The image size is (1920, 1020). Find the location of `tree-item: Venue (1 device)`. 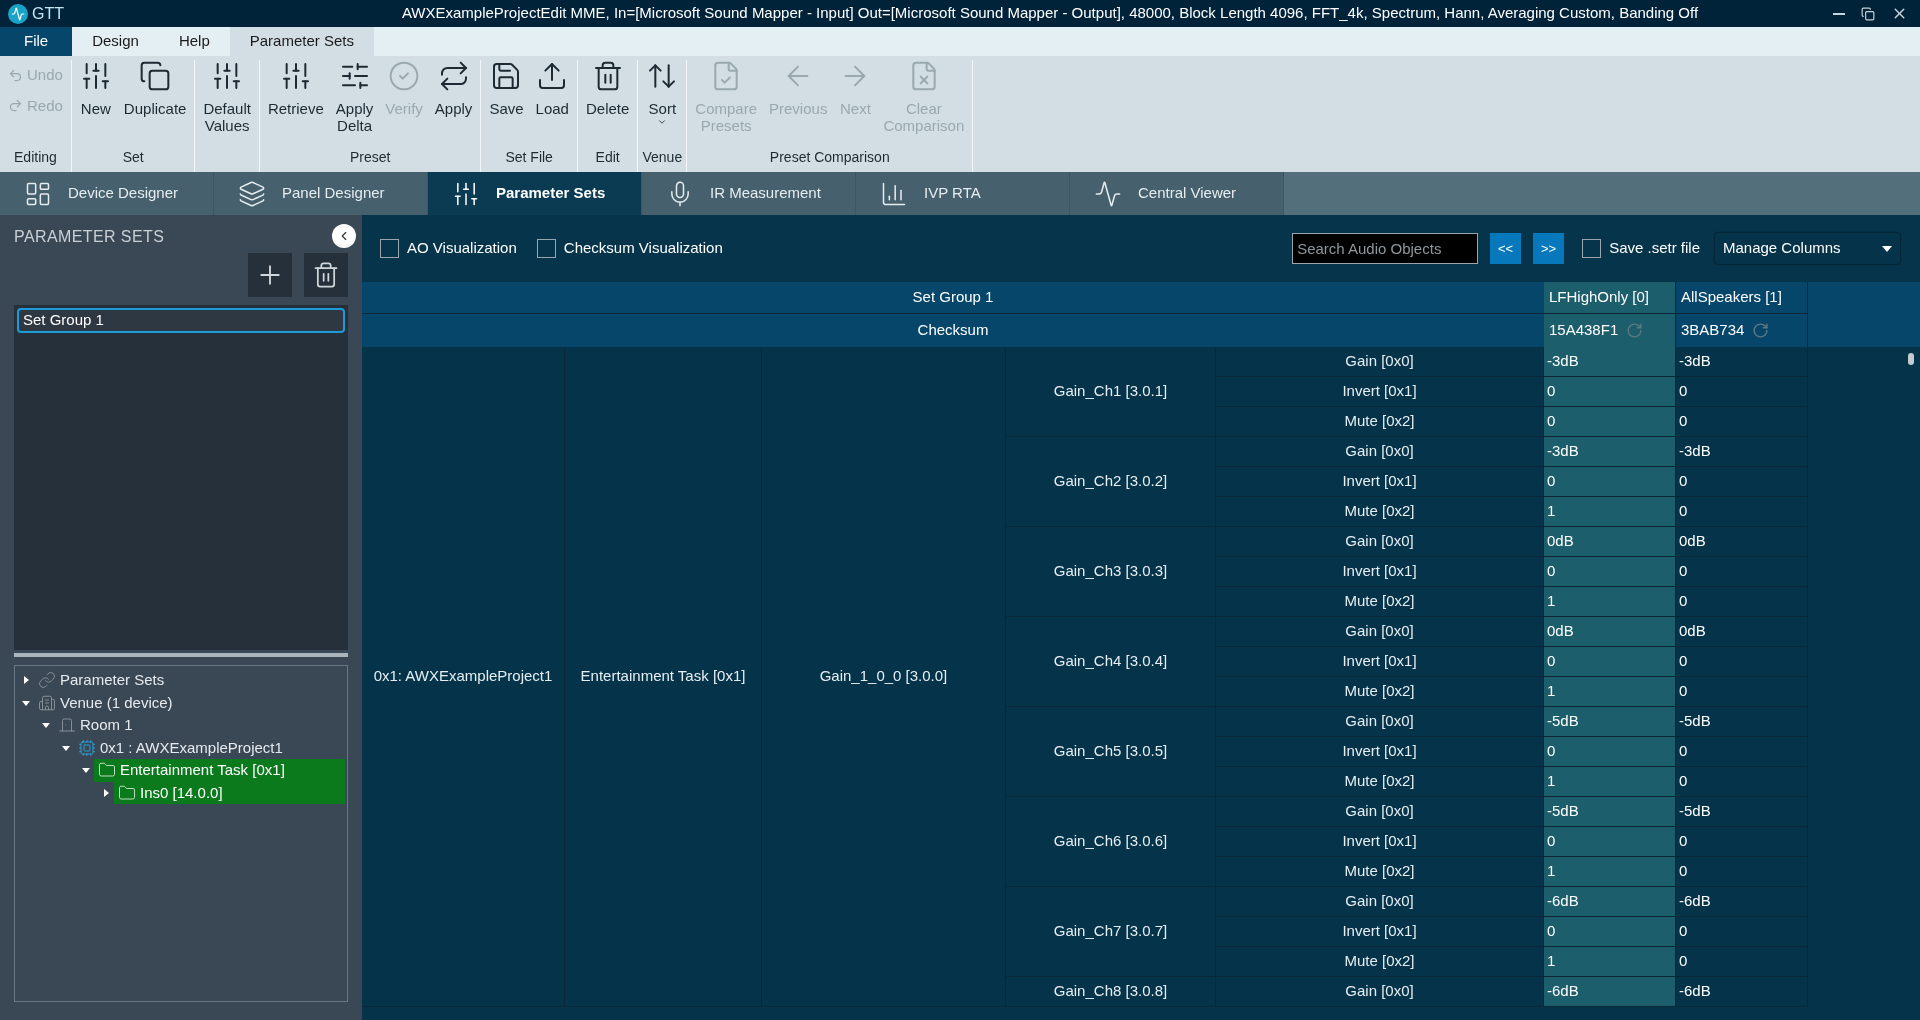

tree-item: Venue (1 device) is located at coordinates (189, 702).